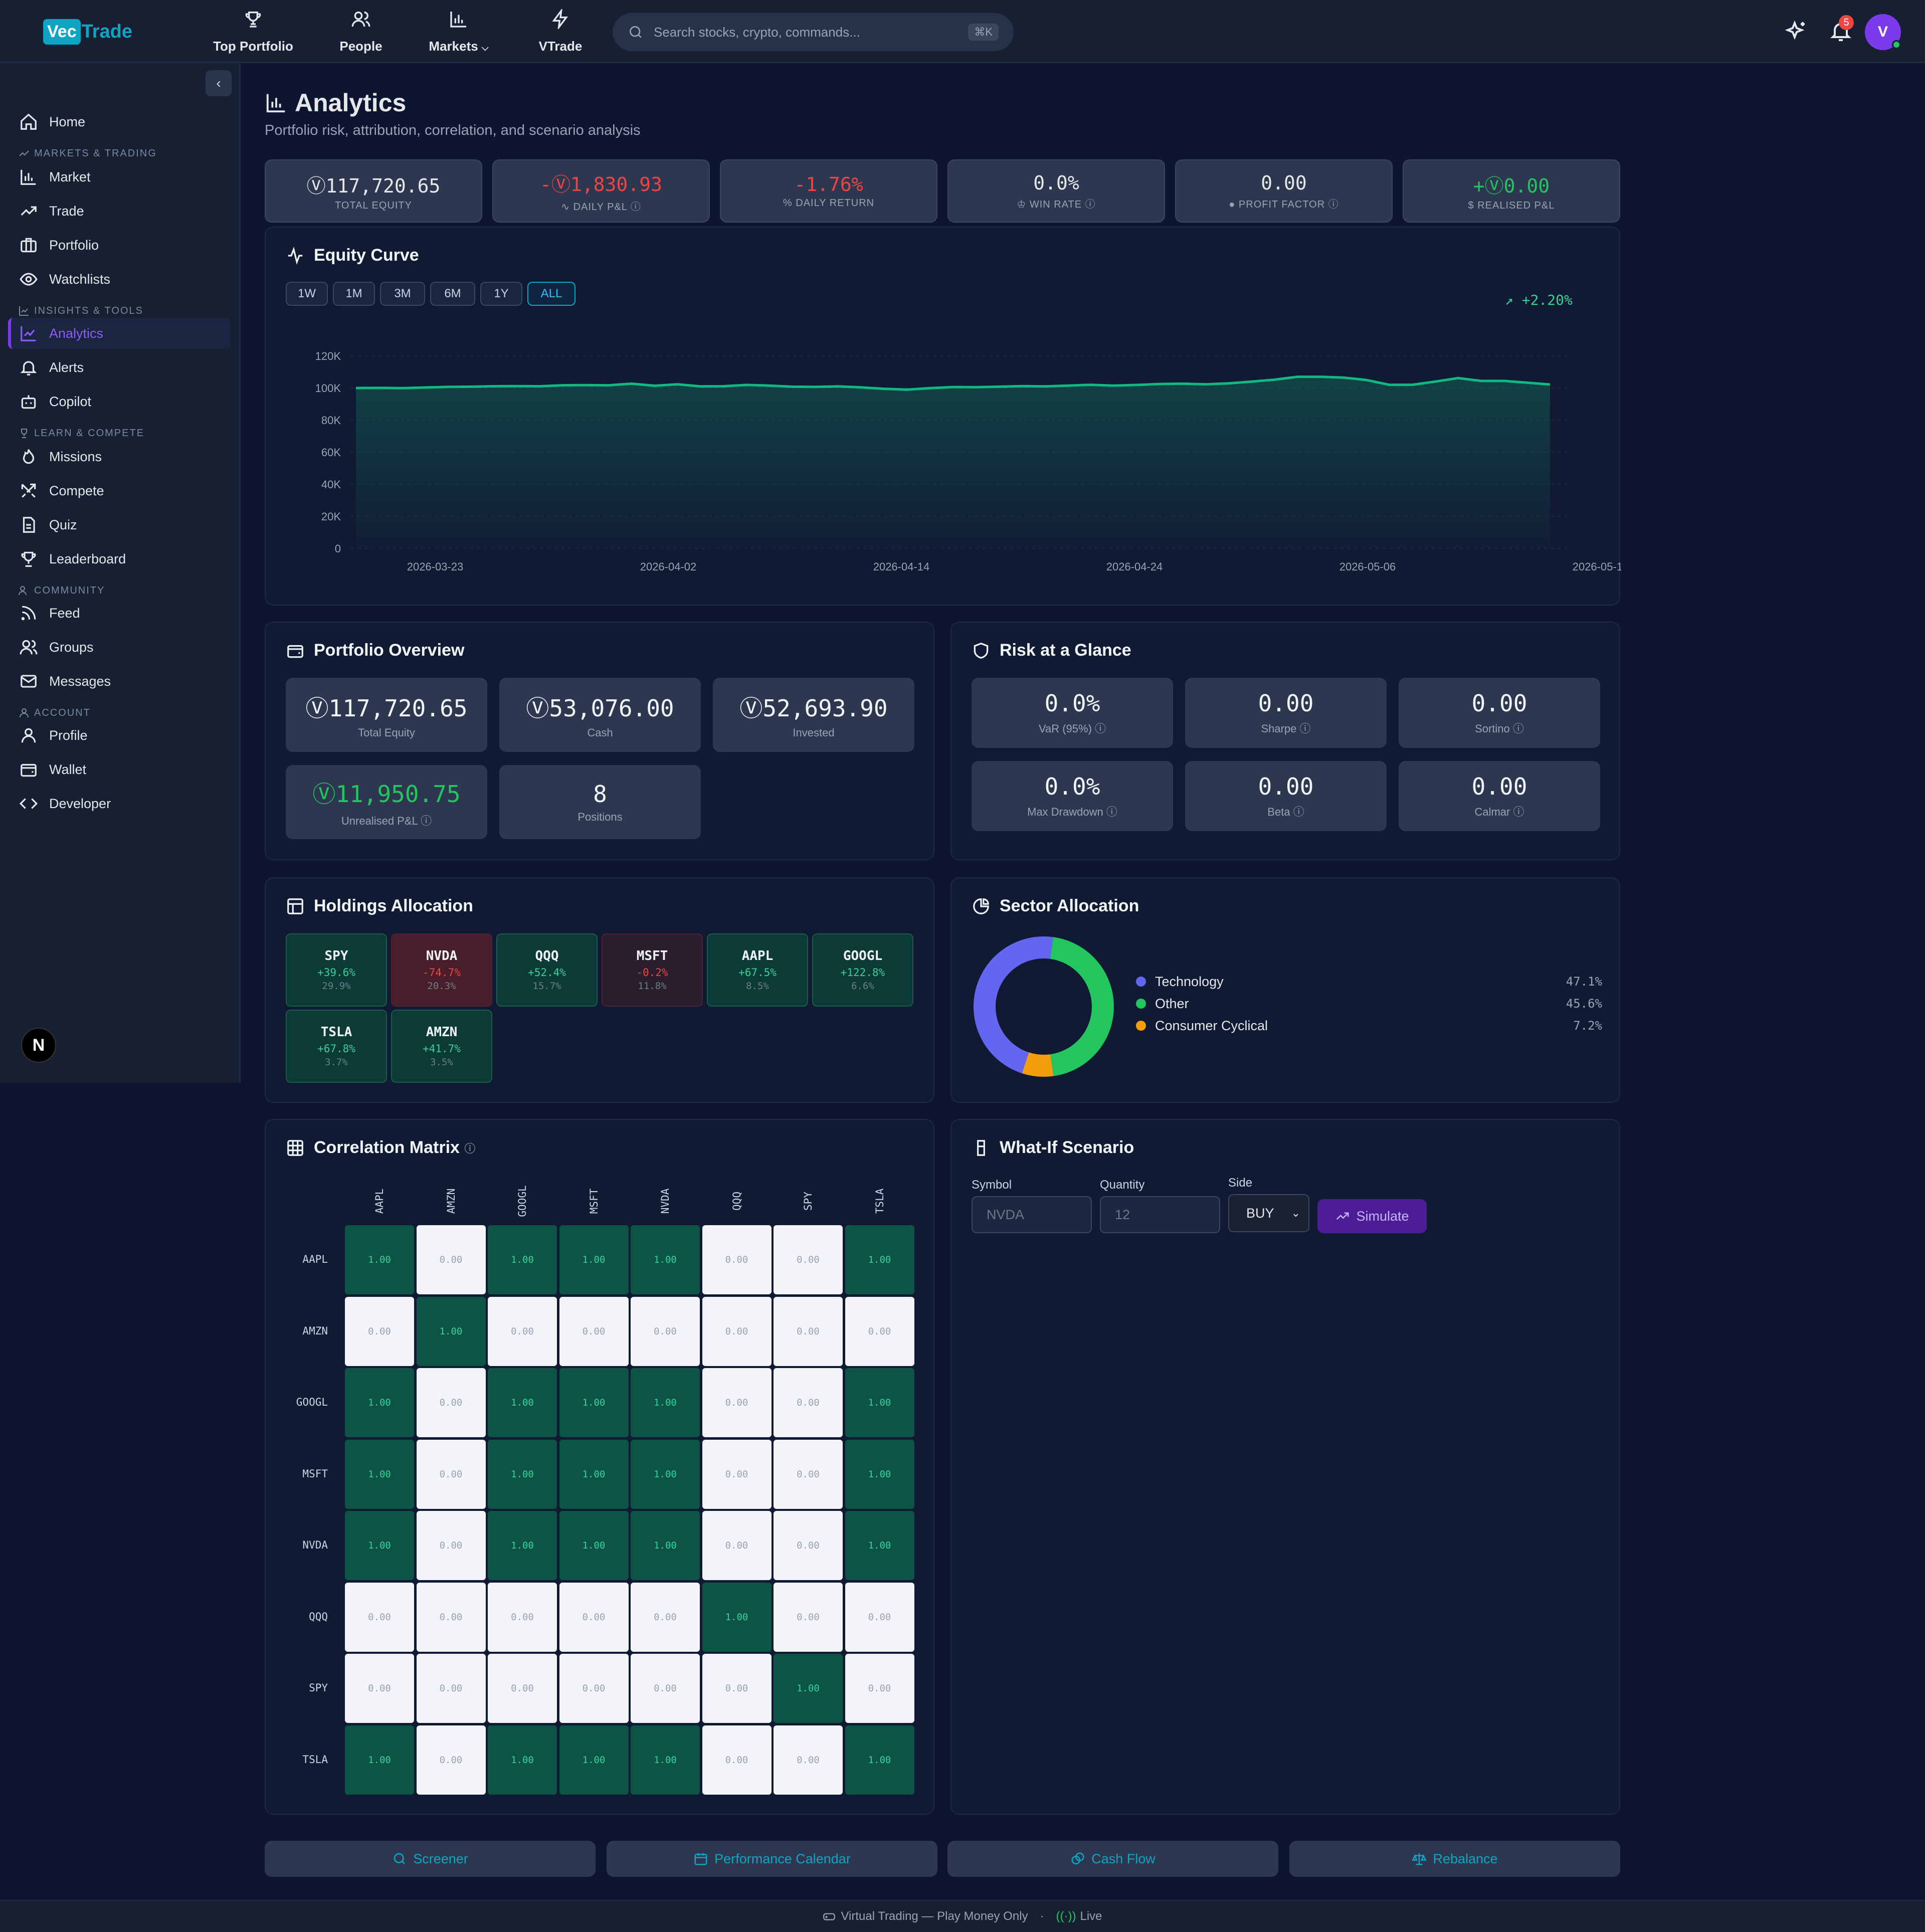  I want to click on nav-markets: Markets ⌵, so click(459, 31).